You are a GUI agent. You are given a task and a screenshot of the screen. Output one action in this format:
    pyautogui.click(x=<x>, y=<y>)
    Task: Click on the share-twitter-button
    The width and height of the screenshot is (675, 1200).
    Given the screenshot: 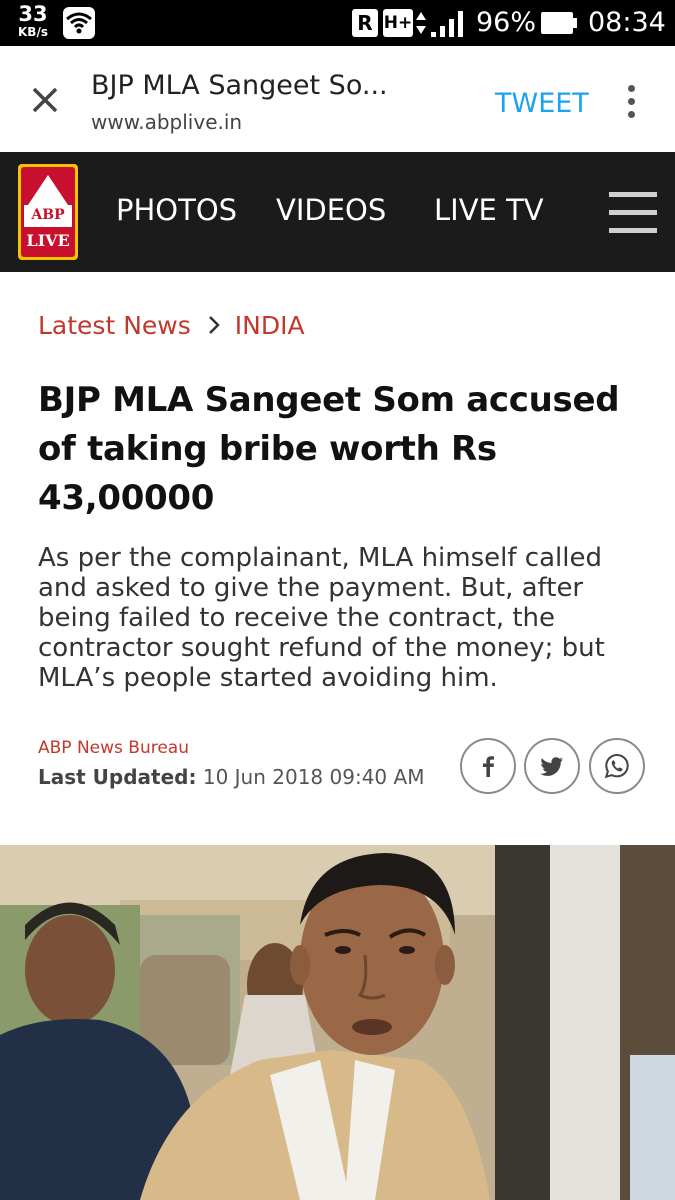 What is the action you would take?
    pyautogui.click(x=552, y=766)
    